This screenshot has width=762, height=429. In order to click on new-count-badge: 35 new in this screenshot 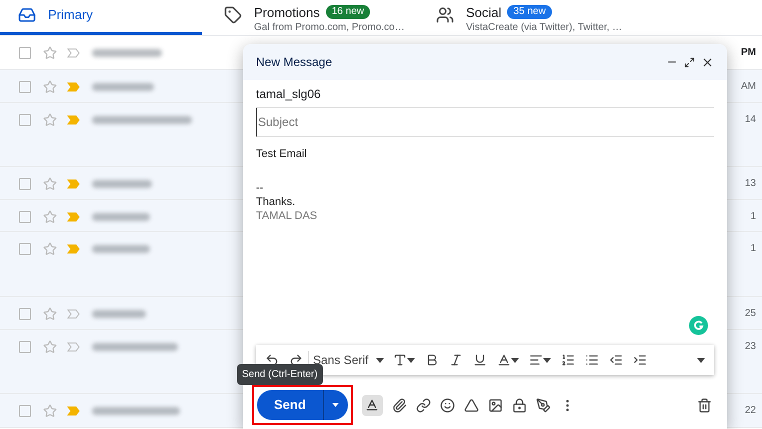, I will do `click(529, 12)`.